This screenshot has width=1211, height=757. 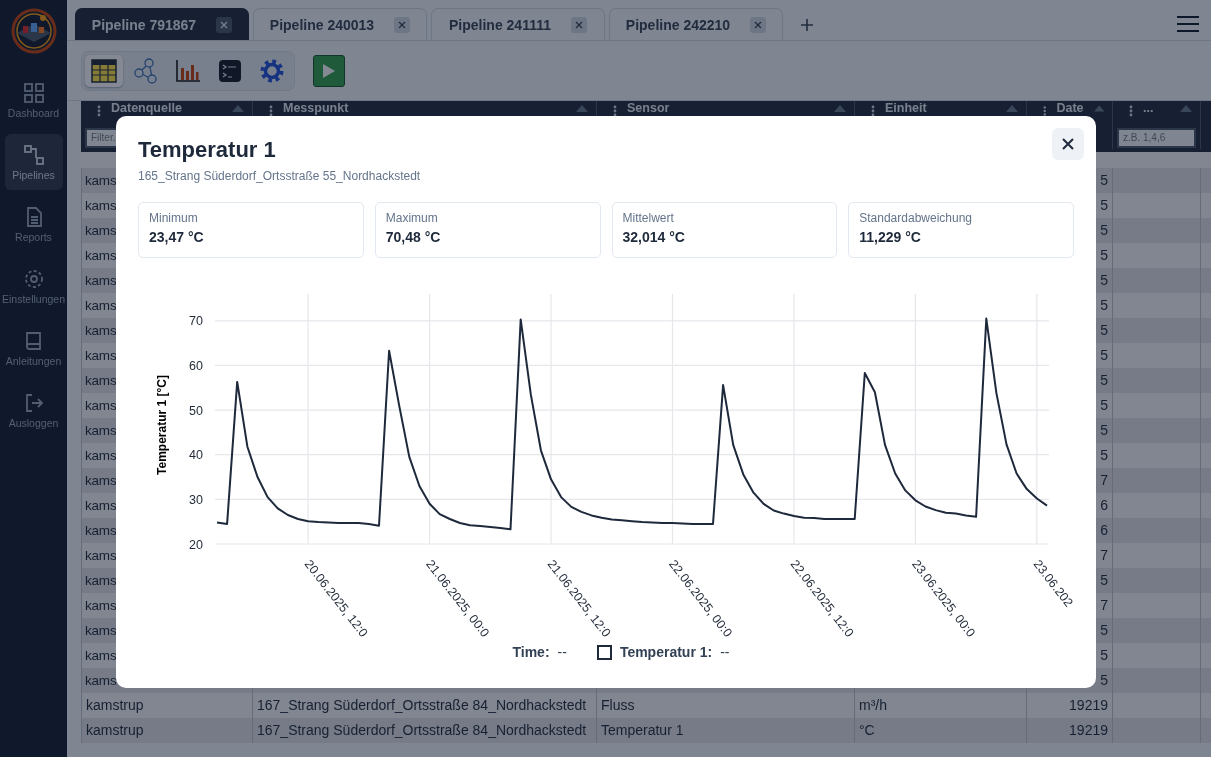 I want to click on sidebar-item: Einstellungen, so click(x=33, y=286).